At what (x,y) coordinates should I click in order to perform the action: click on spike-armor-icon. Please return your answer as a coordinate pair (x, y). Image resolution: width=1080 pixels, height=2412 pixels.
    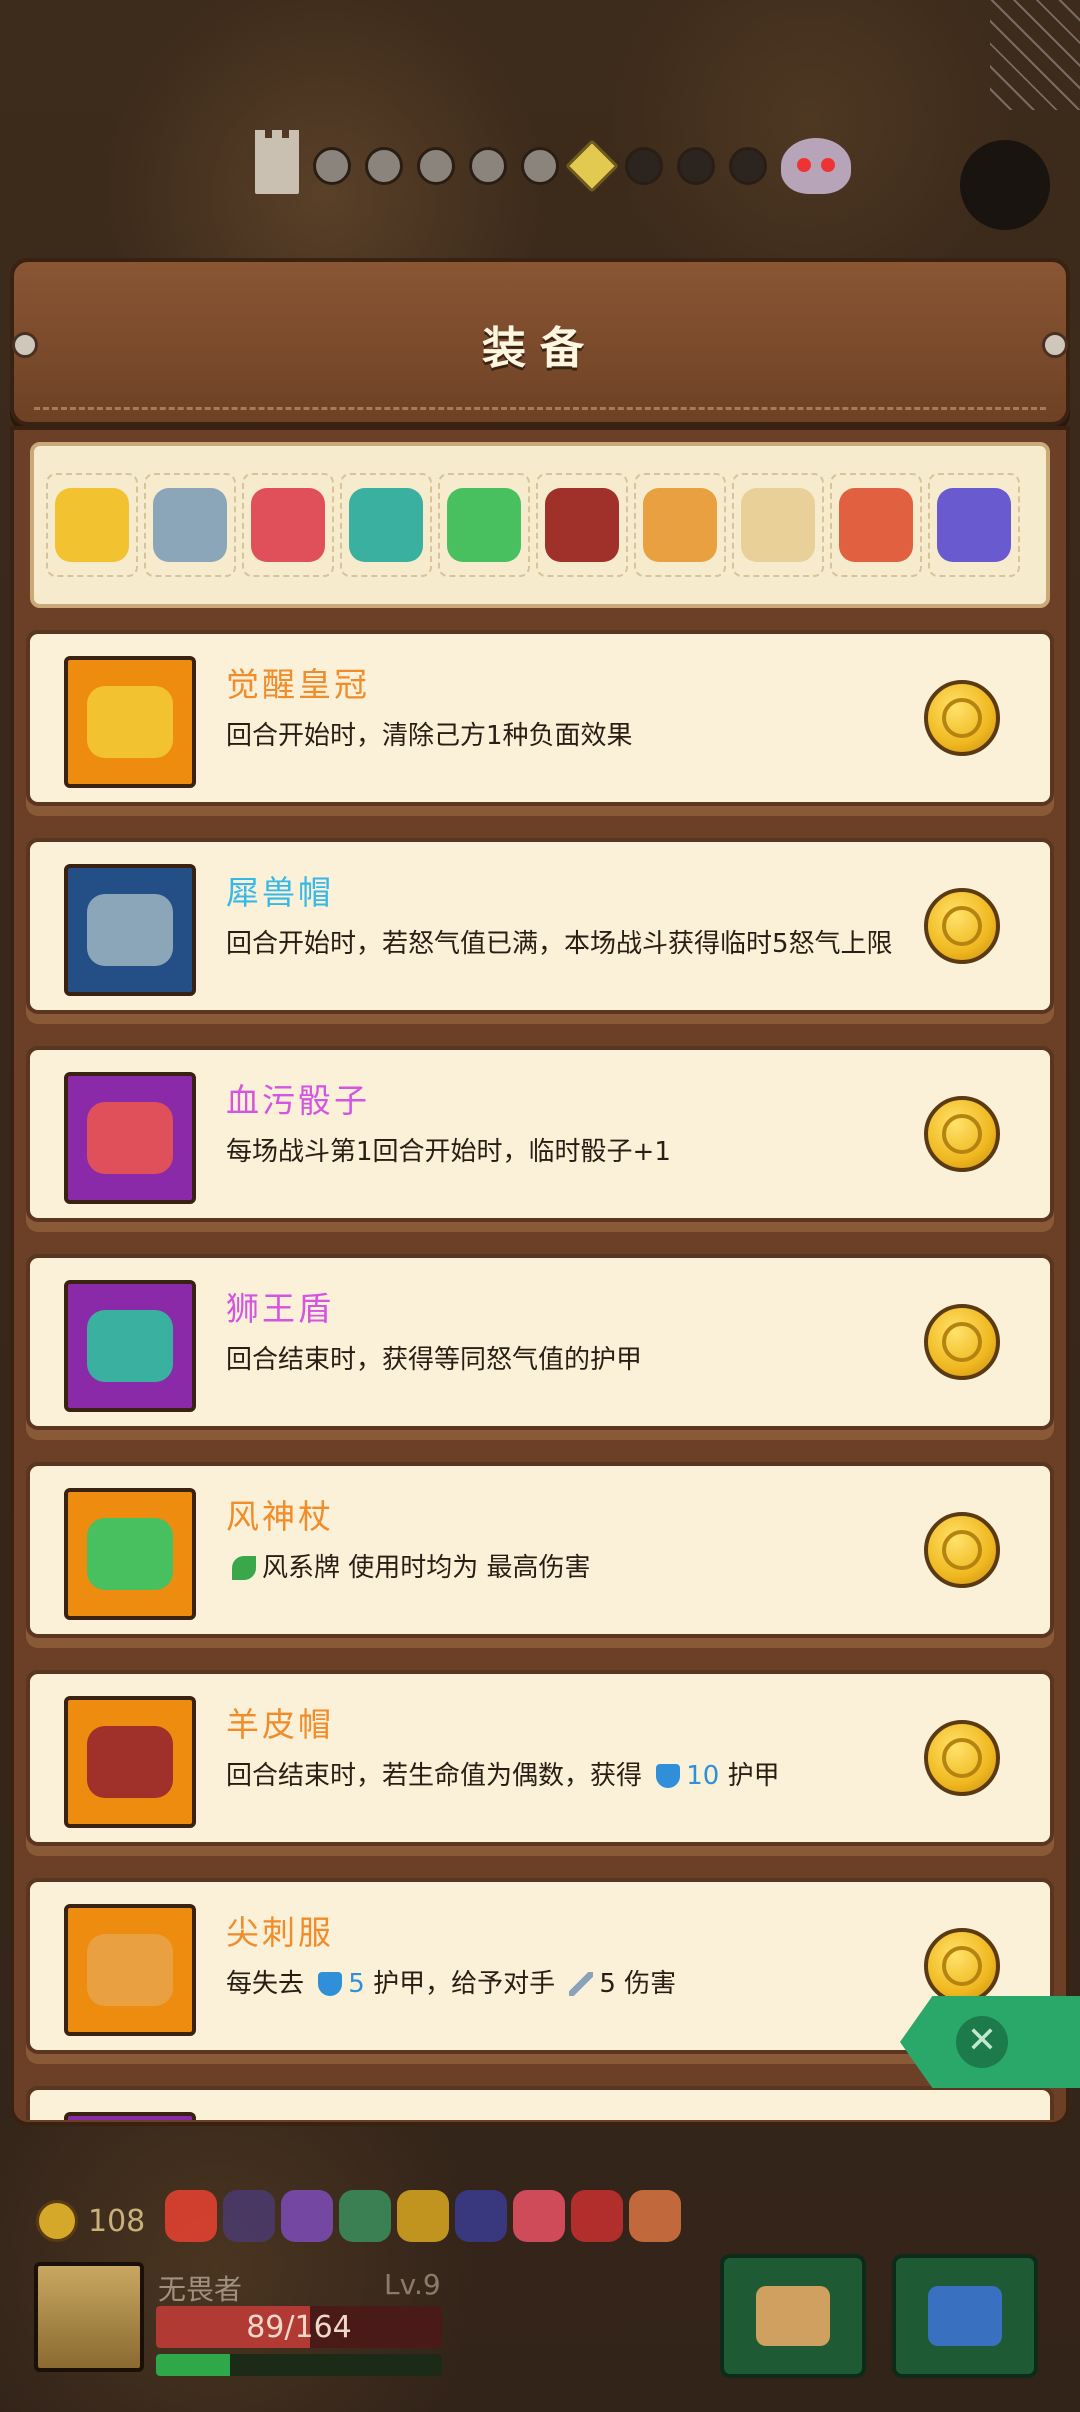
    Looking at the image, I should click on (680, 525).